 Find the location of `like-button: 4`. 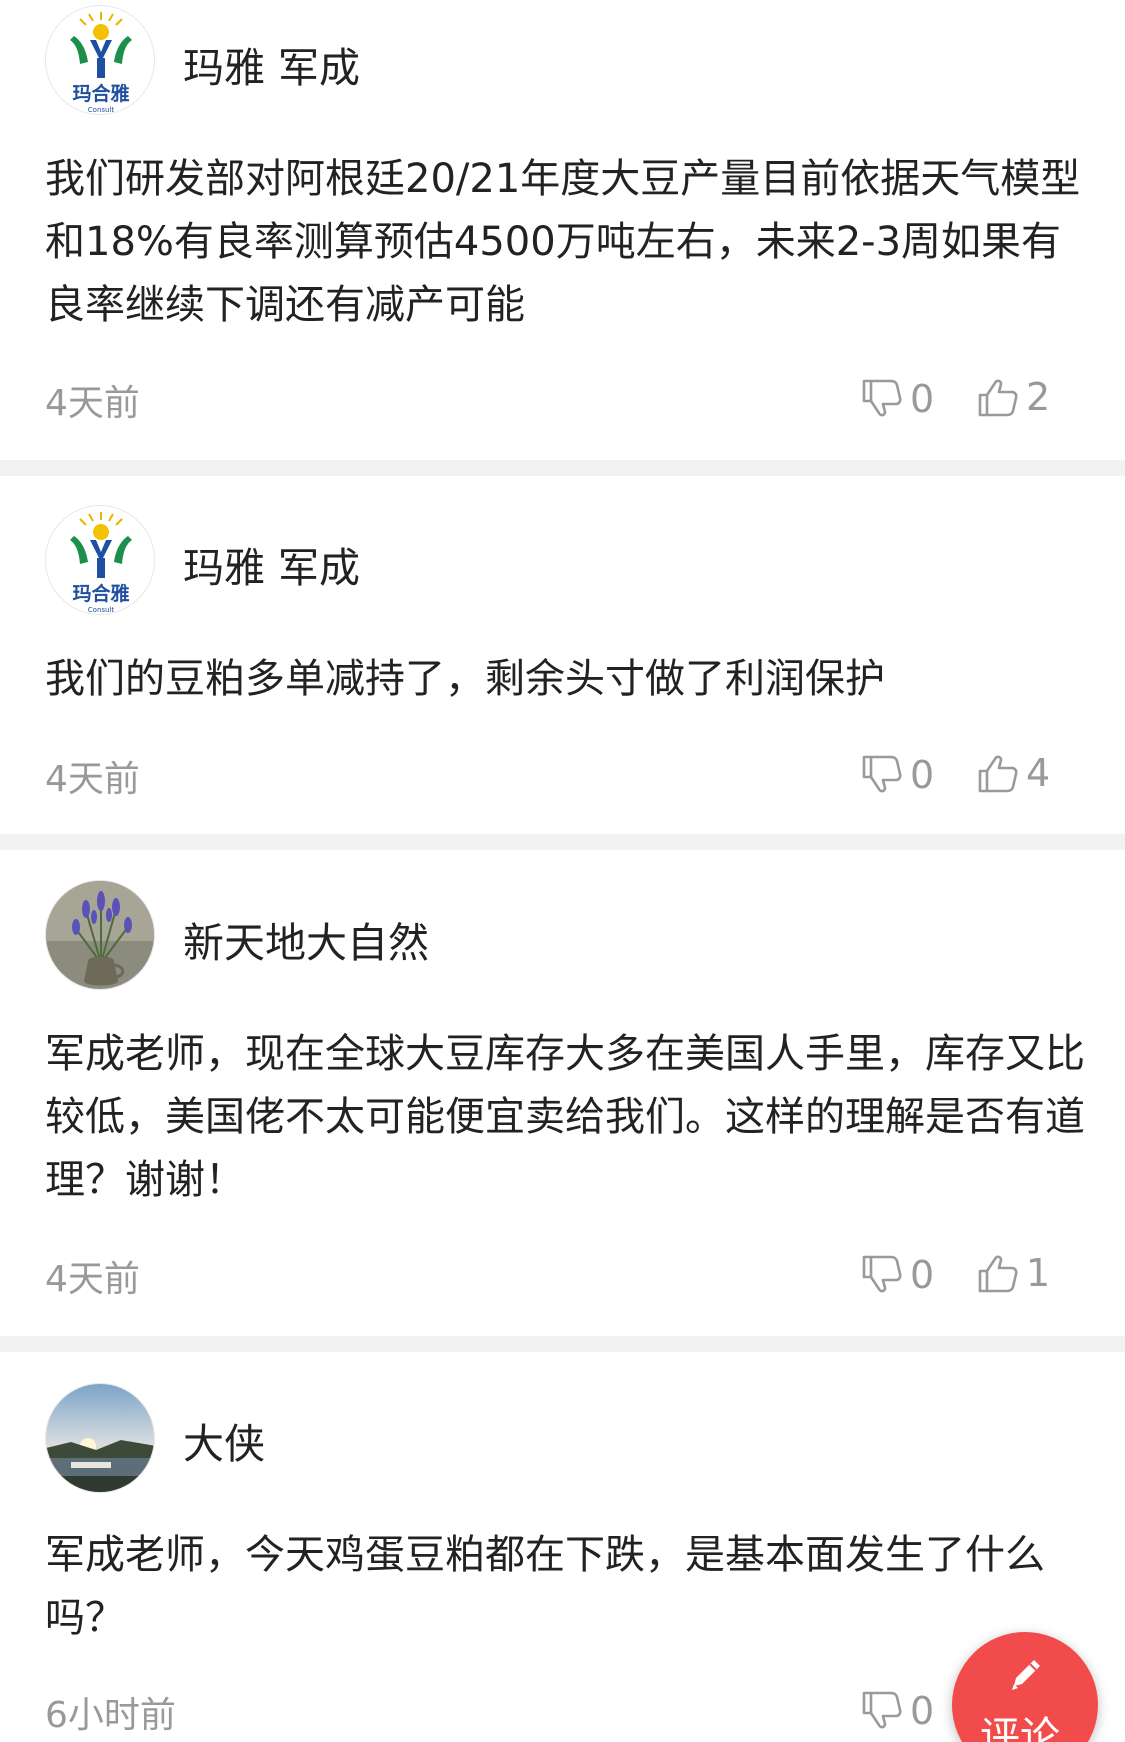

like-button: 4 is located at coordinates (1013, 773).